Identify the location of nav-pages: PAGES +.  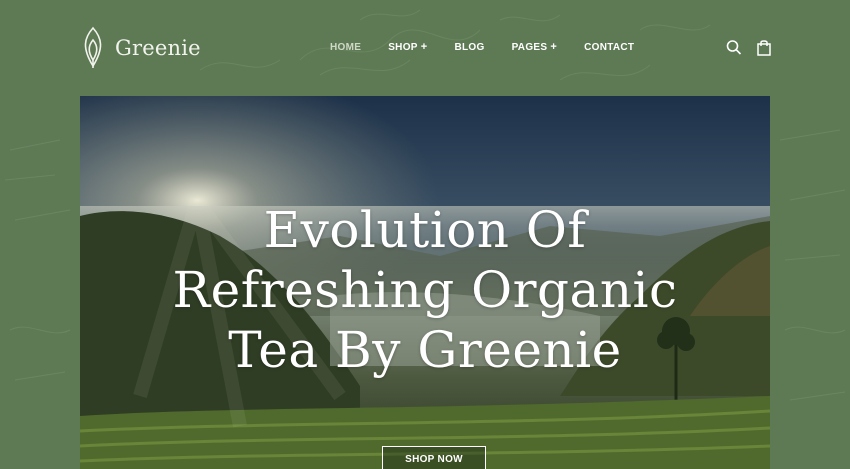
(535, 47).